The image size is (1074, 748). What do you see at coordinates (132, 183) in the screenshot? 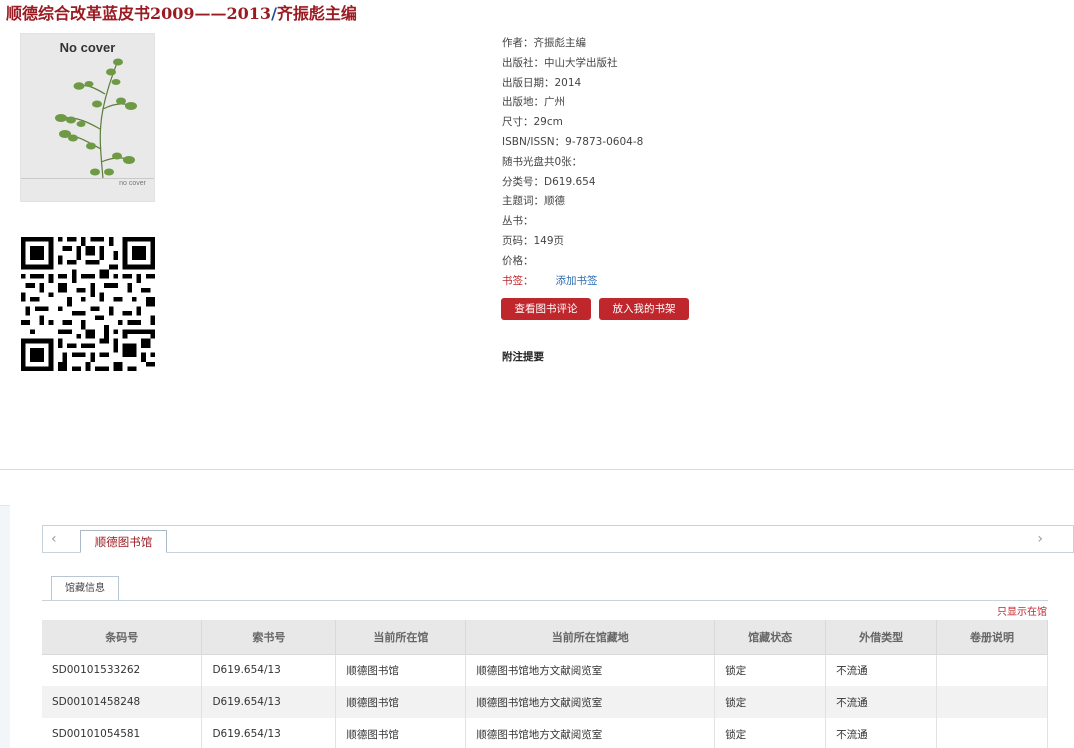
I see `cover-footer-text: no cover` at bounding box center [132, 183].